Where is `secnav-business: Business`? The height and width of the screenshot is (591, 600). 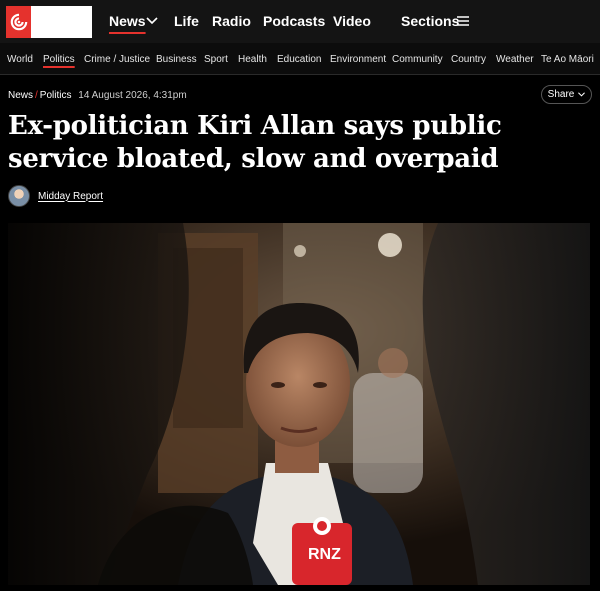 secnav-business: Business is located at coordinates (176, 59).